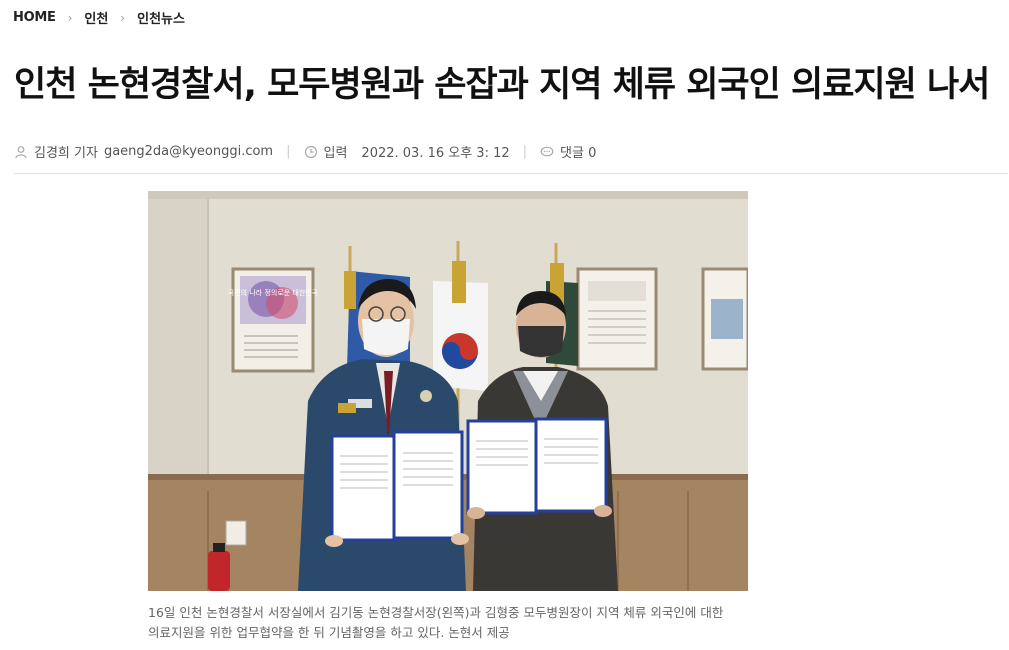 The height and width of the screenshot is (650, 1009). What do you see at coordinates (188, 151) in the screenshot?
I see `author-email: gaeng2da@kyeonggi.com` at bounding box center [188, 151].